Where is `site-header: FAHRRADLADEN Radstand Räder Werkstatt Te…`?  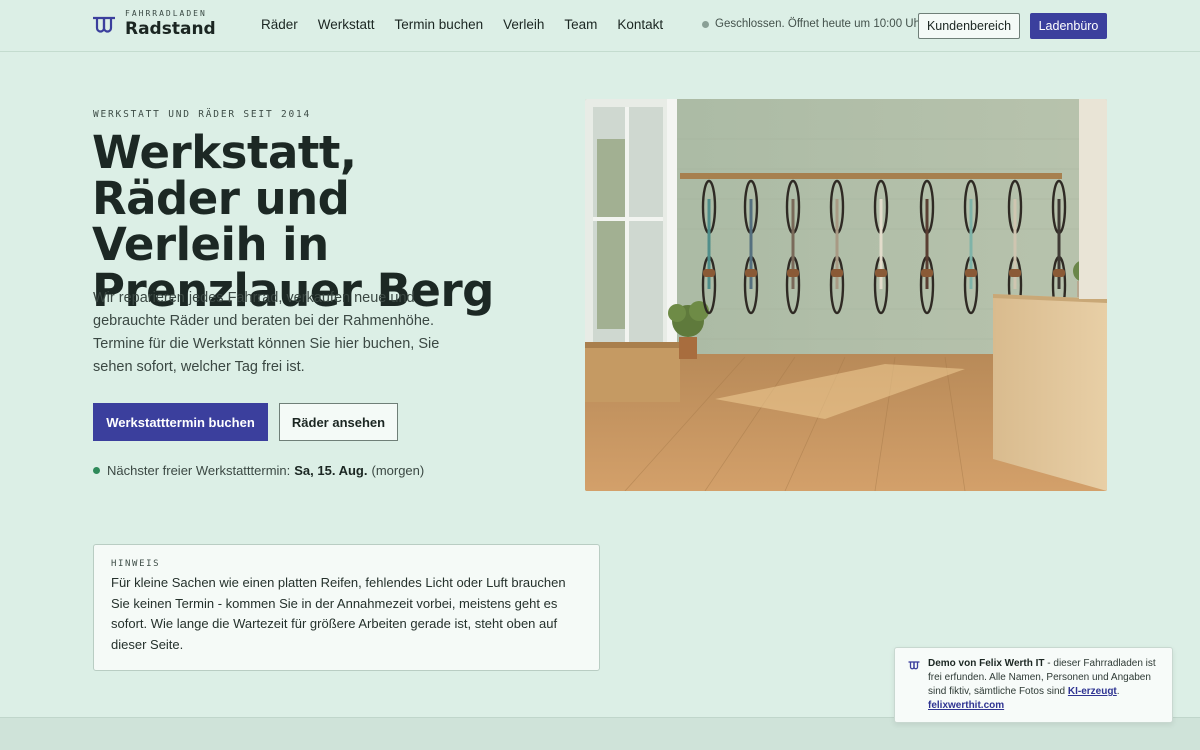 site-header: FAHRRADLADEN Radstand Räder Werkstatt Te… is located at coordinates (600, 26).